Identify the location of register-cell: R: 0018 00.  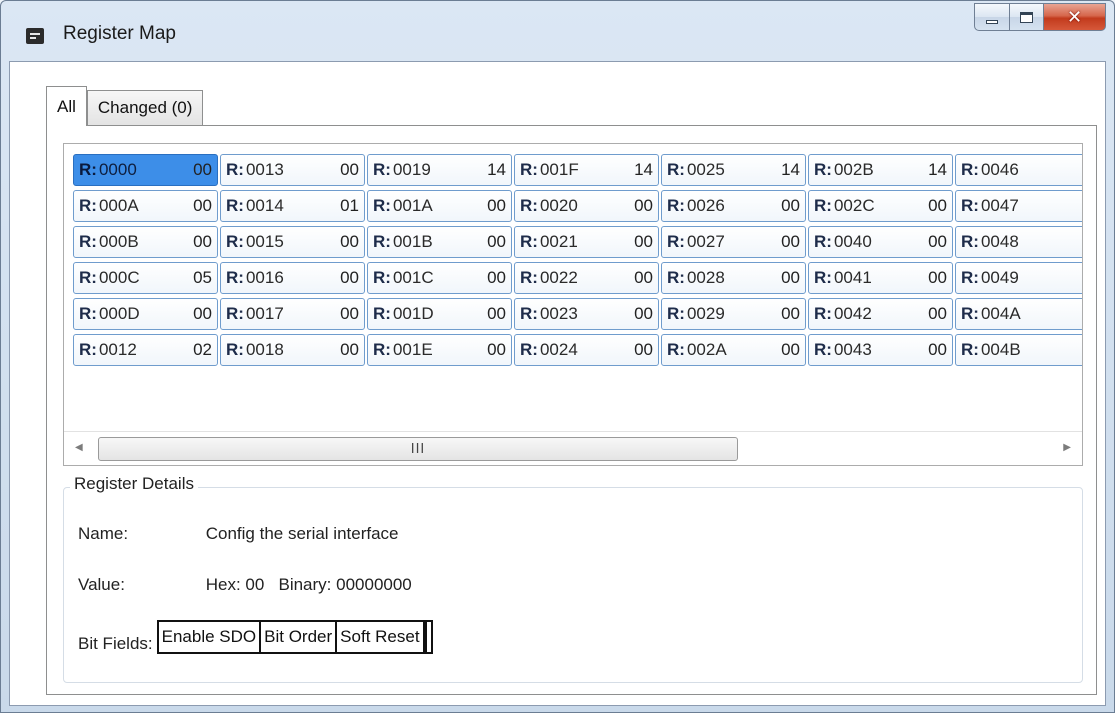
(292, 350).